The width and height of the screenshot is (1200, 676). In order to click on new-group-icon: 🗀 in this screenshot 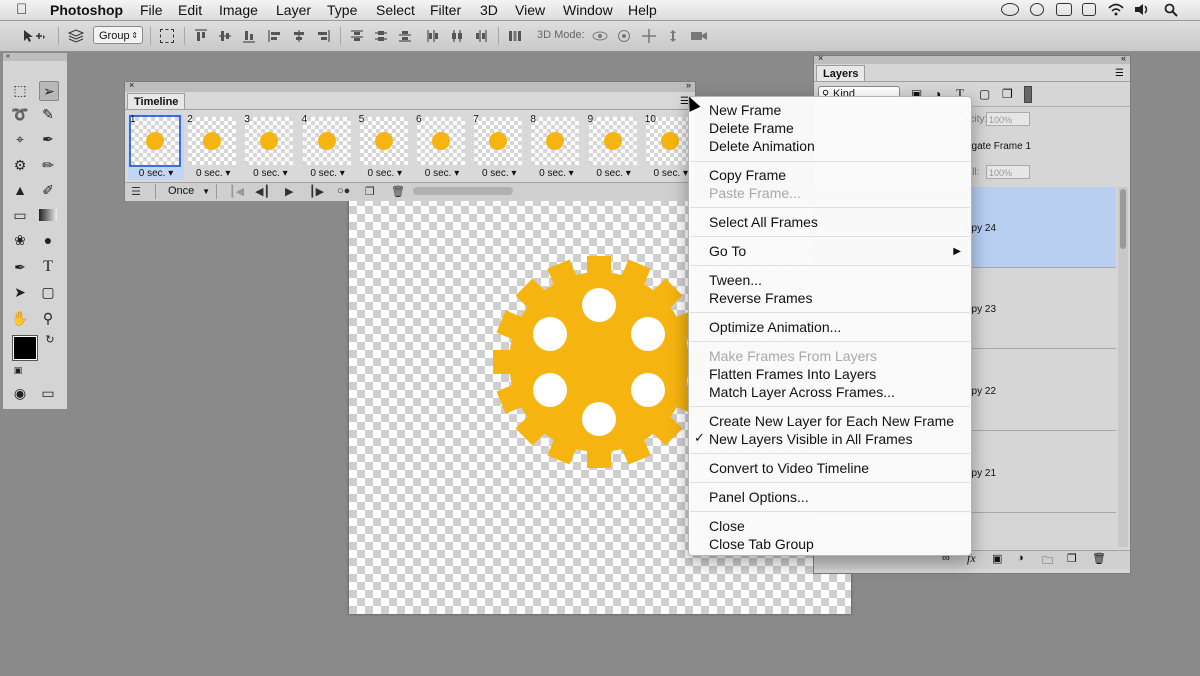, I will do `click(1047, 561)`.